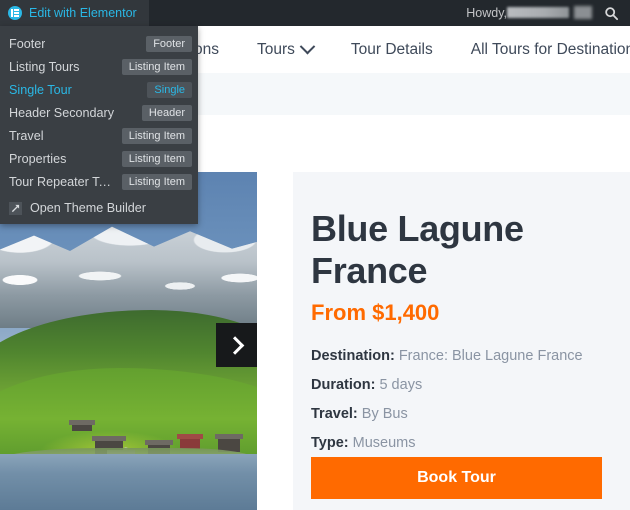 This screenshot has height=510, width=630. What do you see at coordinates (456, 385) in the screenshot?
I see `meta-row-duration: Duration: 5 days` at bounding box center [456, 385].